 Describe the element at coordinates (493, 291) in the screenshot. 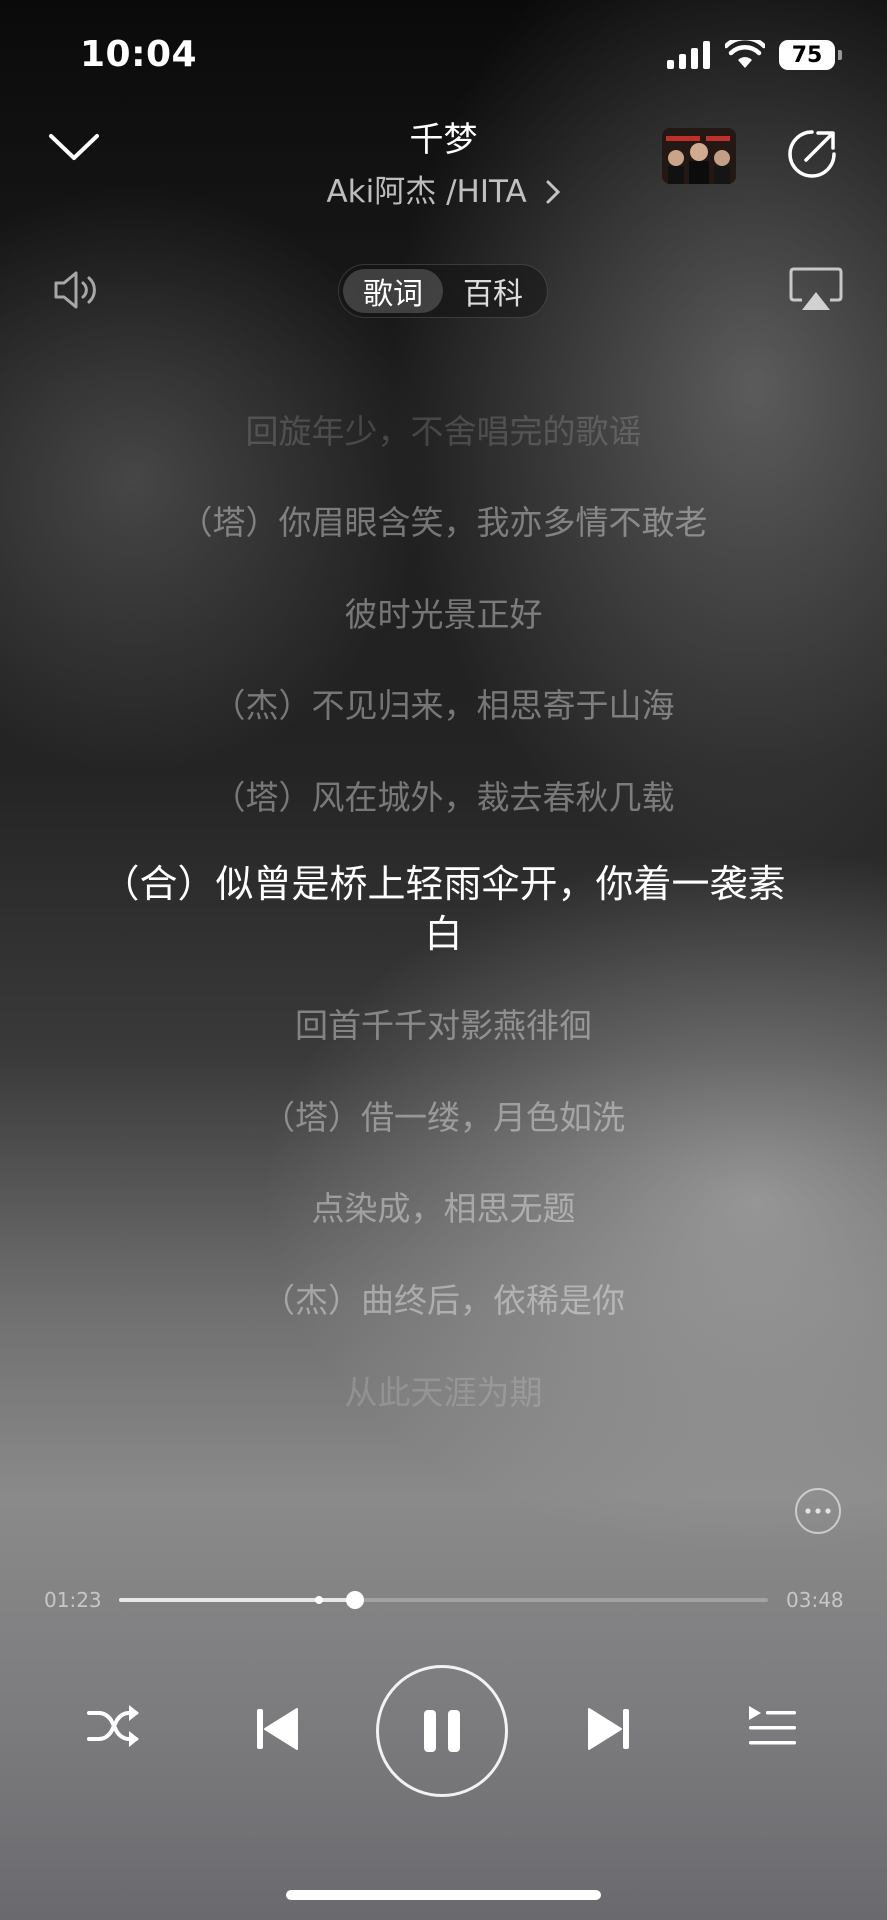

I see `tab-wiki: 百科` at that location.